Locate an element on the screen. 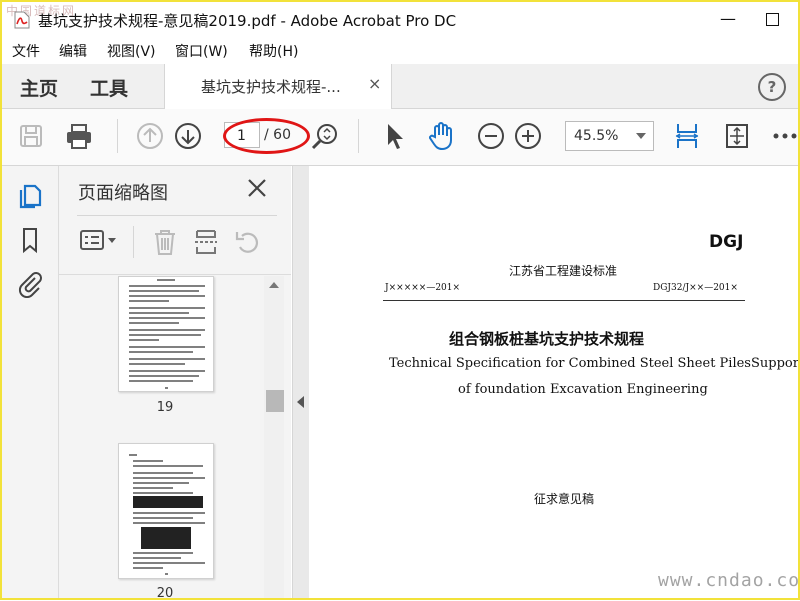 The width and height of the screenshot is (800, 601). previous-page-icon is located at coordinates (150, 136).